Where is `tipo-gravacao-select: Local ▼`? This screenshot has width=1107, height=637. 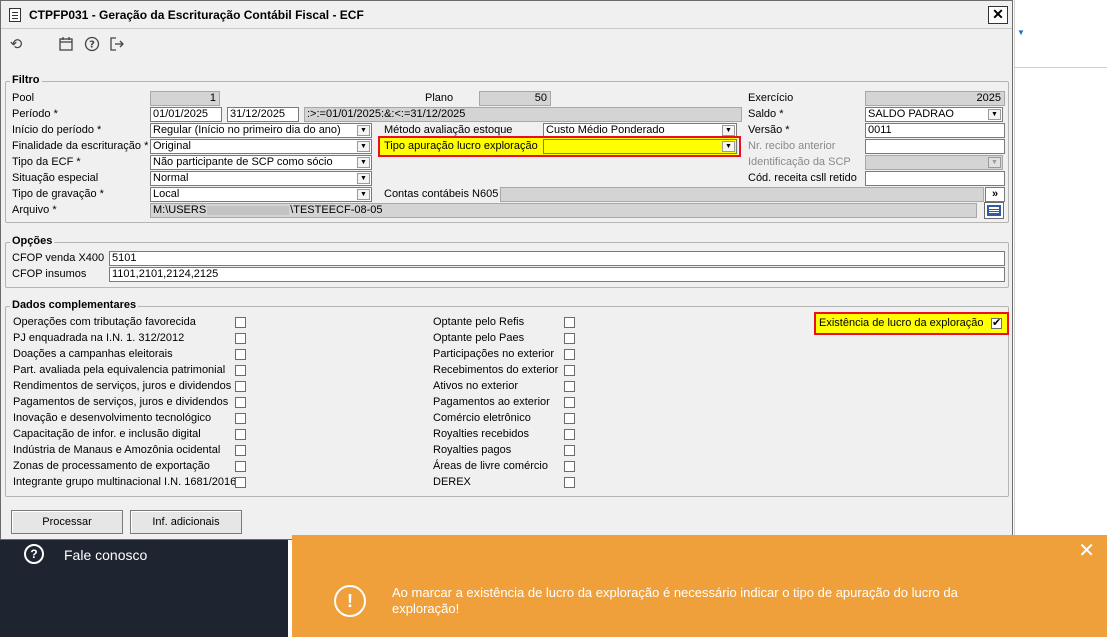
tipo-gravacao-select: Local ▼ is located at coordinates (261, 194).